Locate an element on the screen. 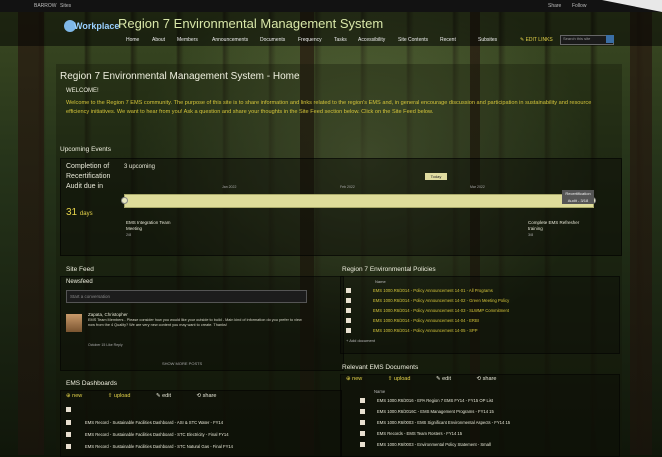  policies-column-header: Name is located at coordinates (380, 281).